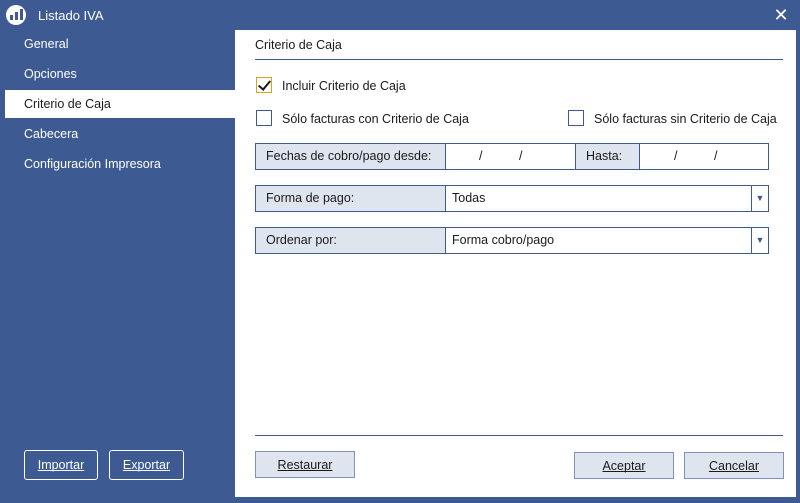  Describe the element at coordinates (704, 156) in the screenshot. I see `date-to-input: / /` at that location.